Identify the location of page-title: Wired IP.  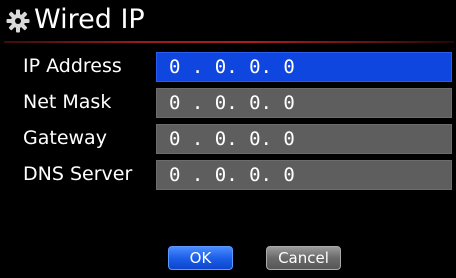
(89, 19).